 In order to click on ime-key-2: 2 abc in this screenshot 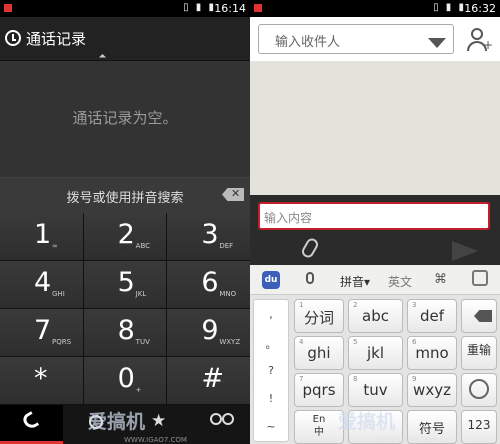, I will do `click(375, 316)`.